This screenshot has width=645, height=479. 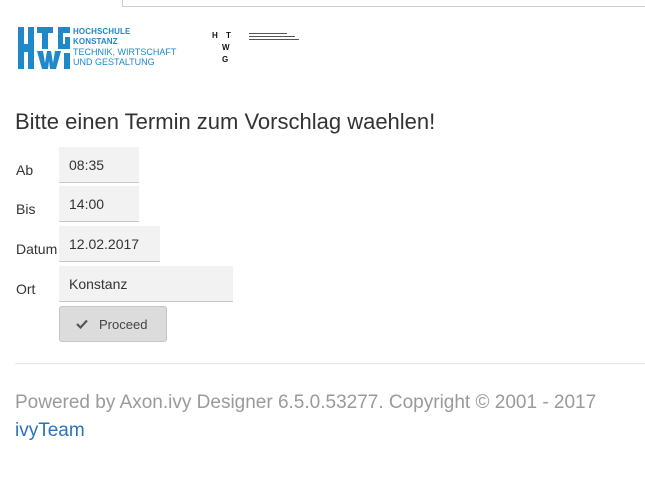 What do you see at coordinates (109, 244) in the screenshot?
I see `datum-date-input: 12.02.2017` at bounding box center [109, 244].